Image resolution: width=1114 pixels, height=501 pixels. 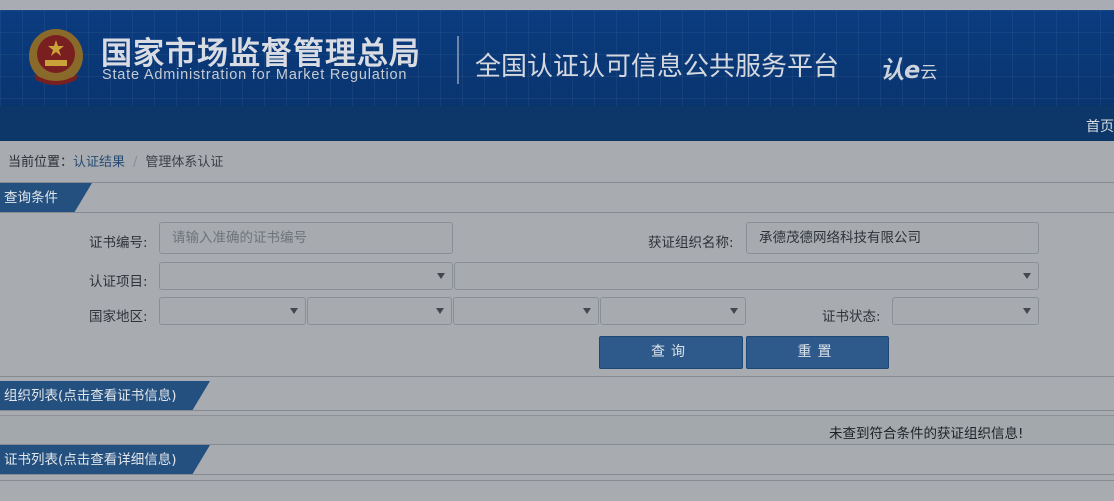 What do you see at coordinates (118, 282) in the screenshot?
I see `project-label: 认证项目:` at bounding box center [118, 282].